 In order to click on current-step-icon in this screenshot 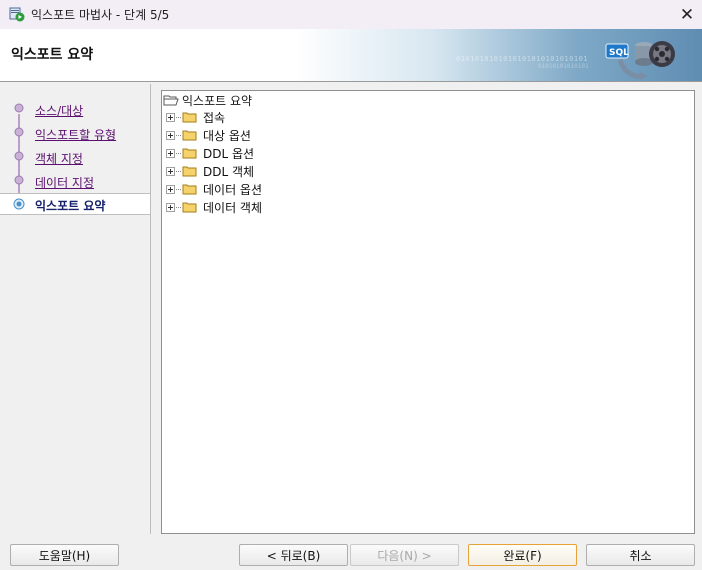, I will do `click(19, 204)`.